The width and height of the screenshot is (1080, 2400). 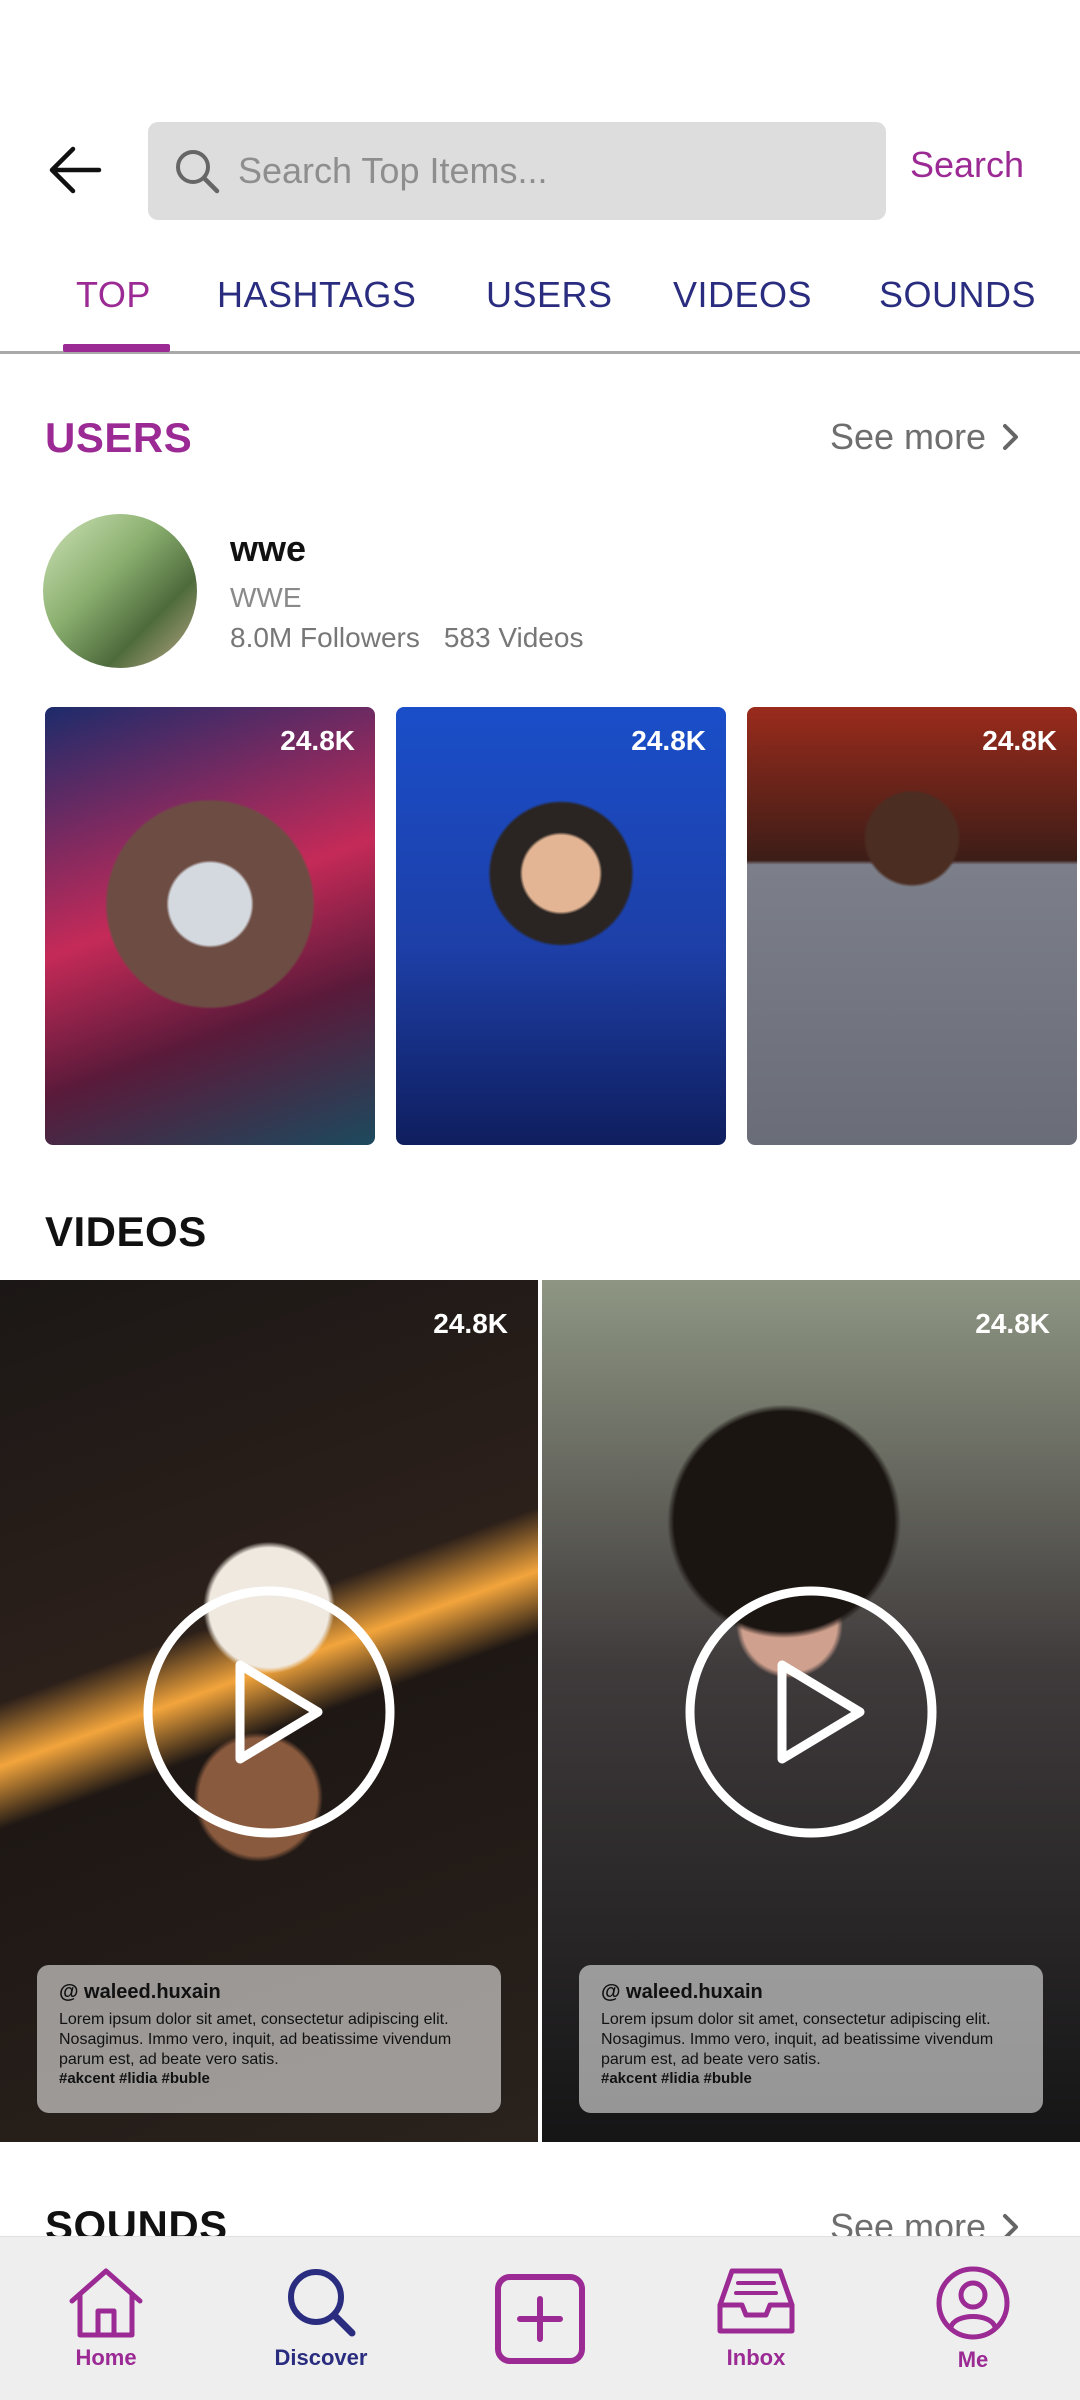 What do you see at coordinates (106, 2303) in the screenshot?
I see `home-icon` at bounding box center [106, 2303].